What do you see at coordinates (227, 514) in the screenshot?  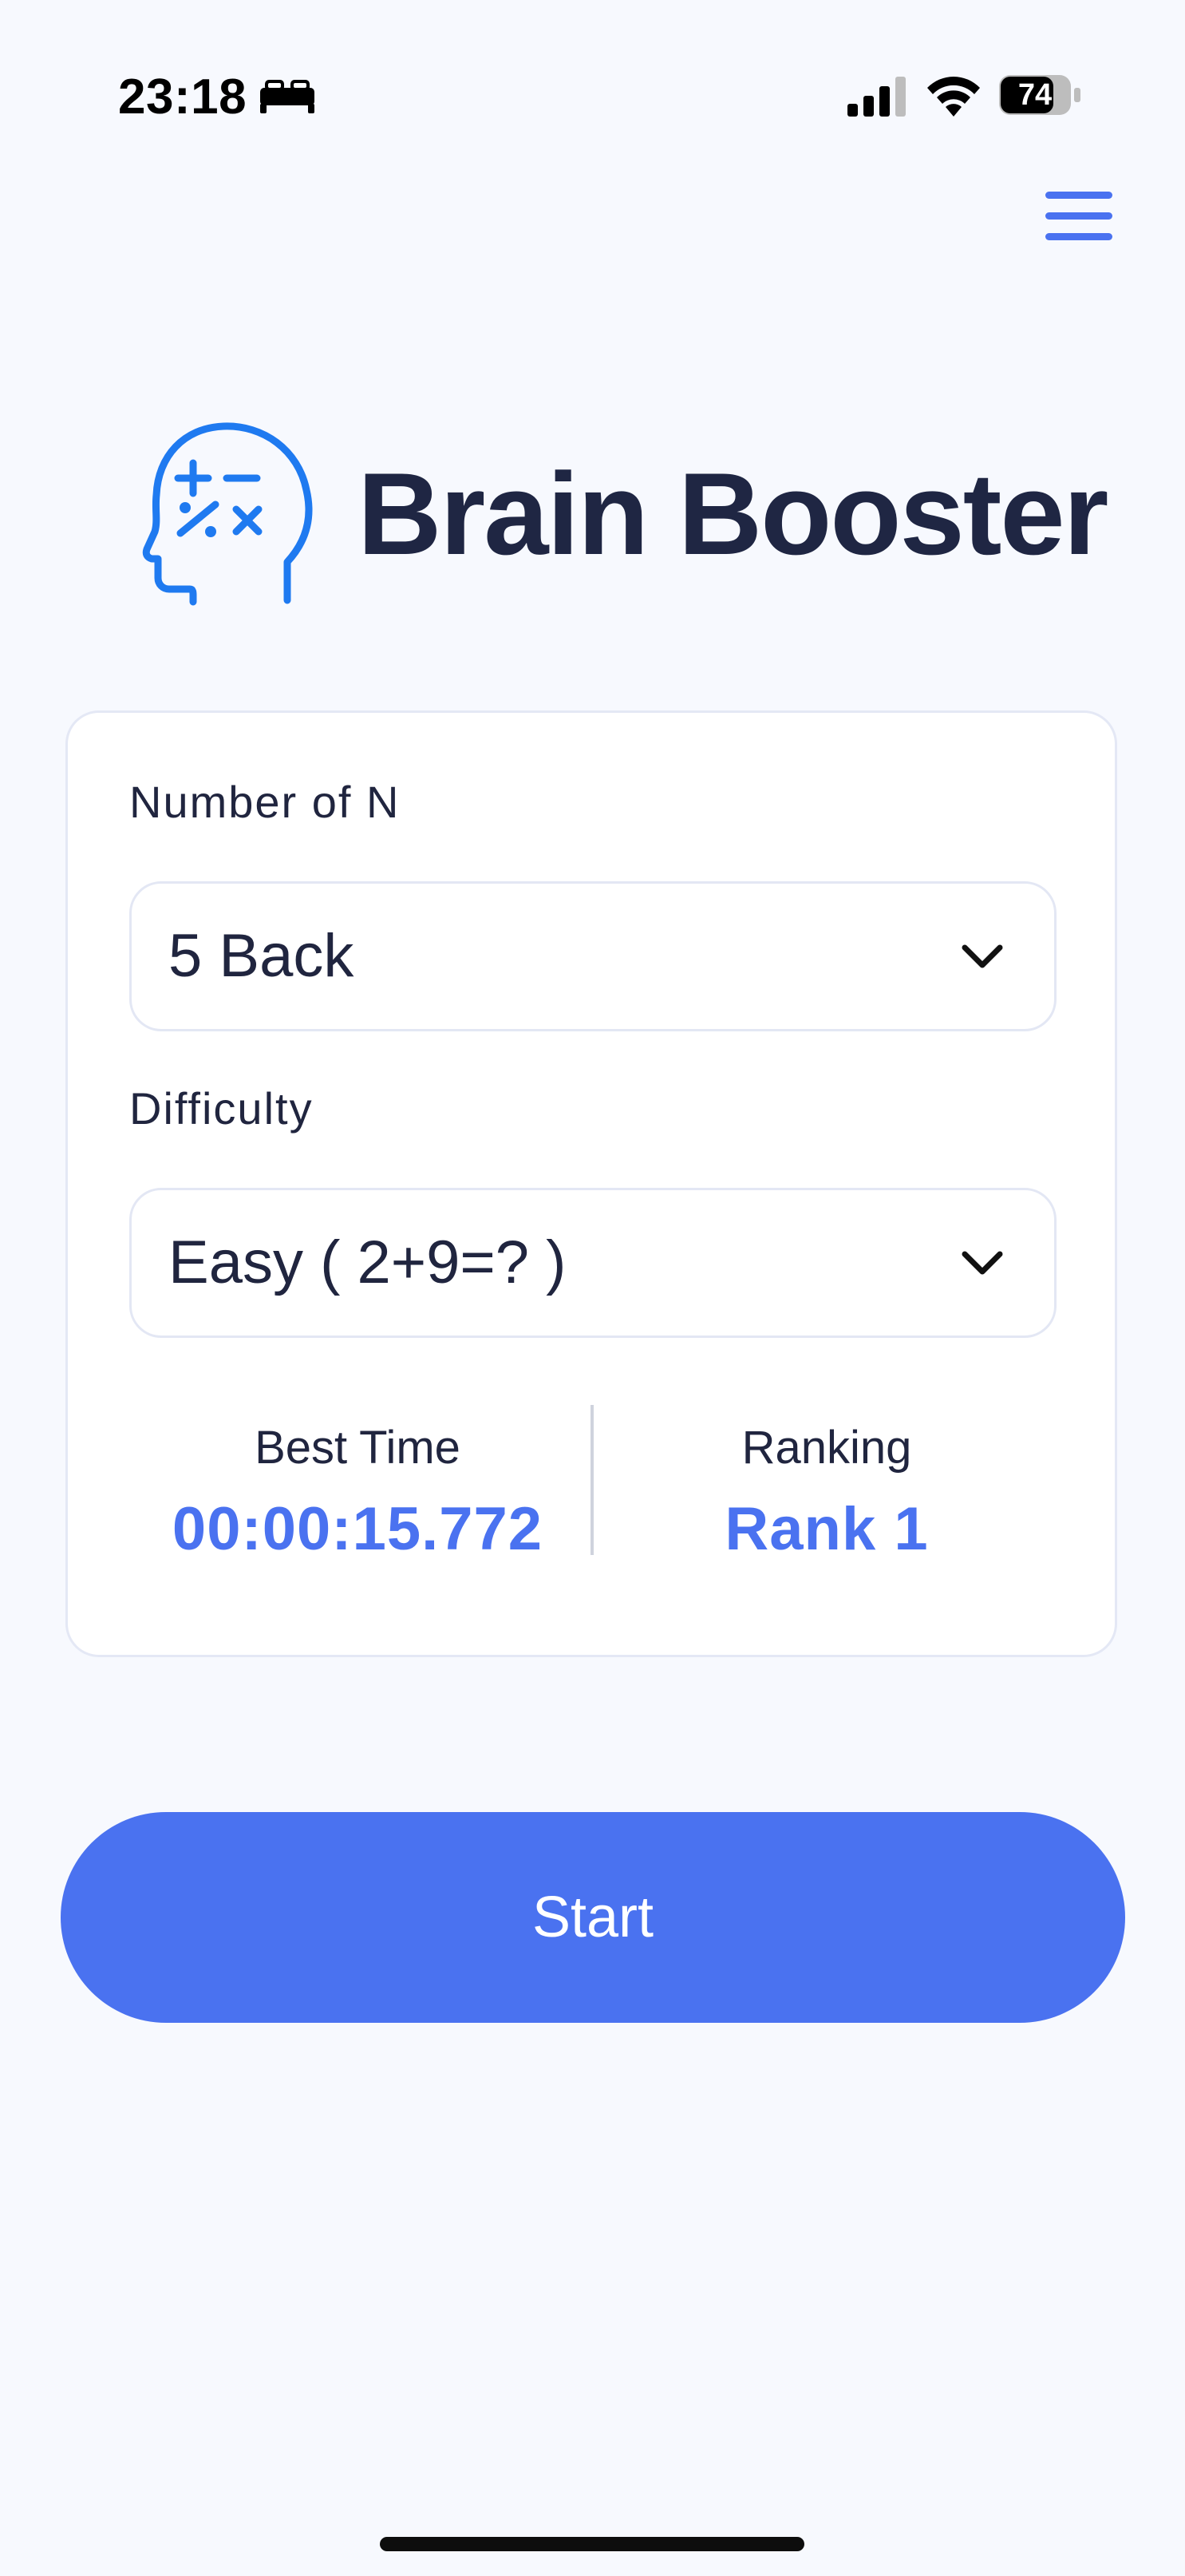 I see `brain-head-math-icon` at bounding box center [227, 514].